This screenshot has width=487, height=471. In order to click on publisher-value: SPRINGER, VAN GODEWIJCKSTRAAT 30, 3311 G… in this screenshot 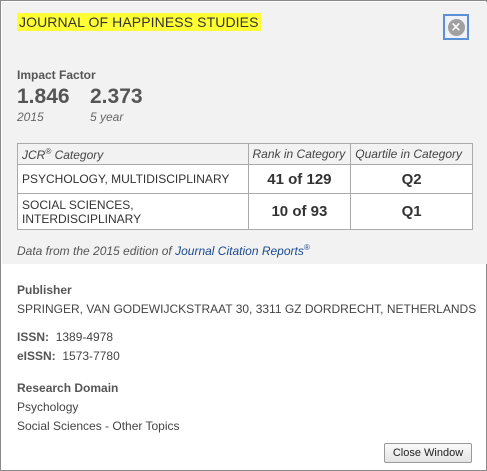, I will do `click(247, 309)`.